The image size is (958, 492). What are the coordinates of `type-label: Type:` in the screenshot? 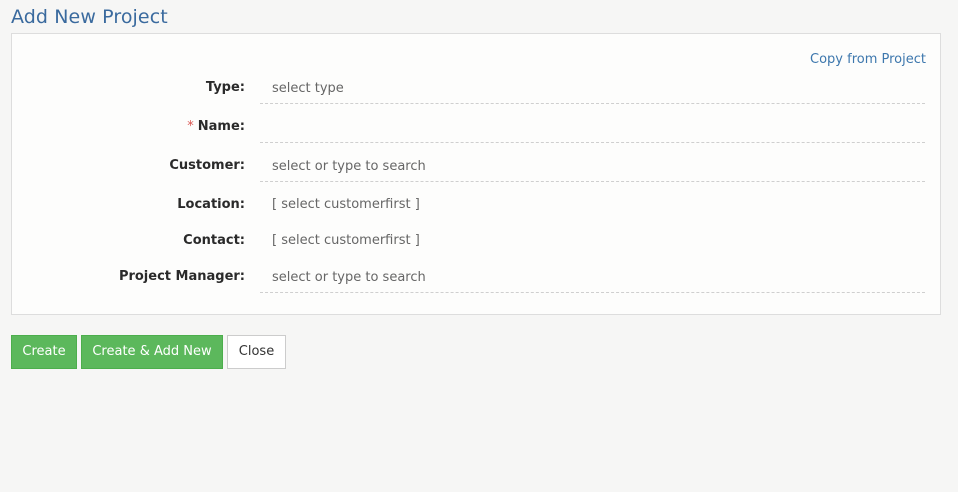 It's located at (225, 87).